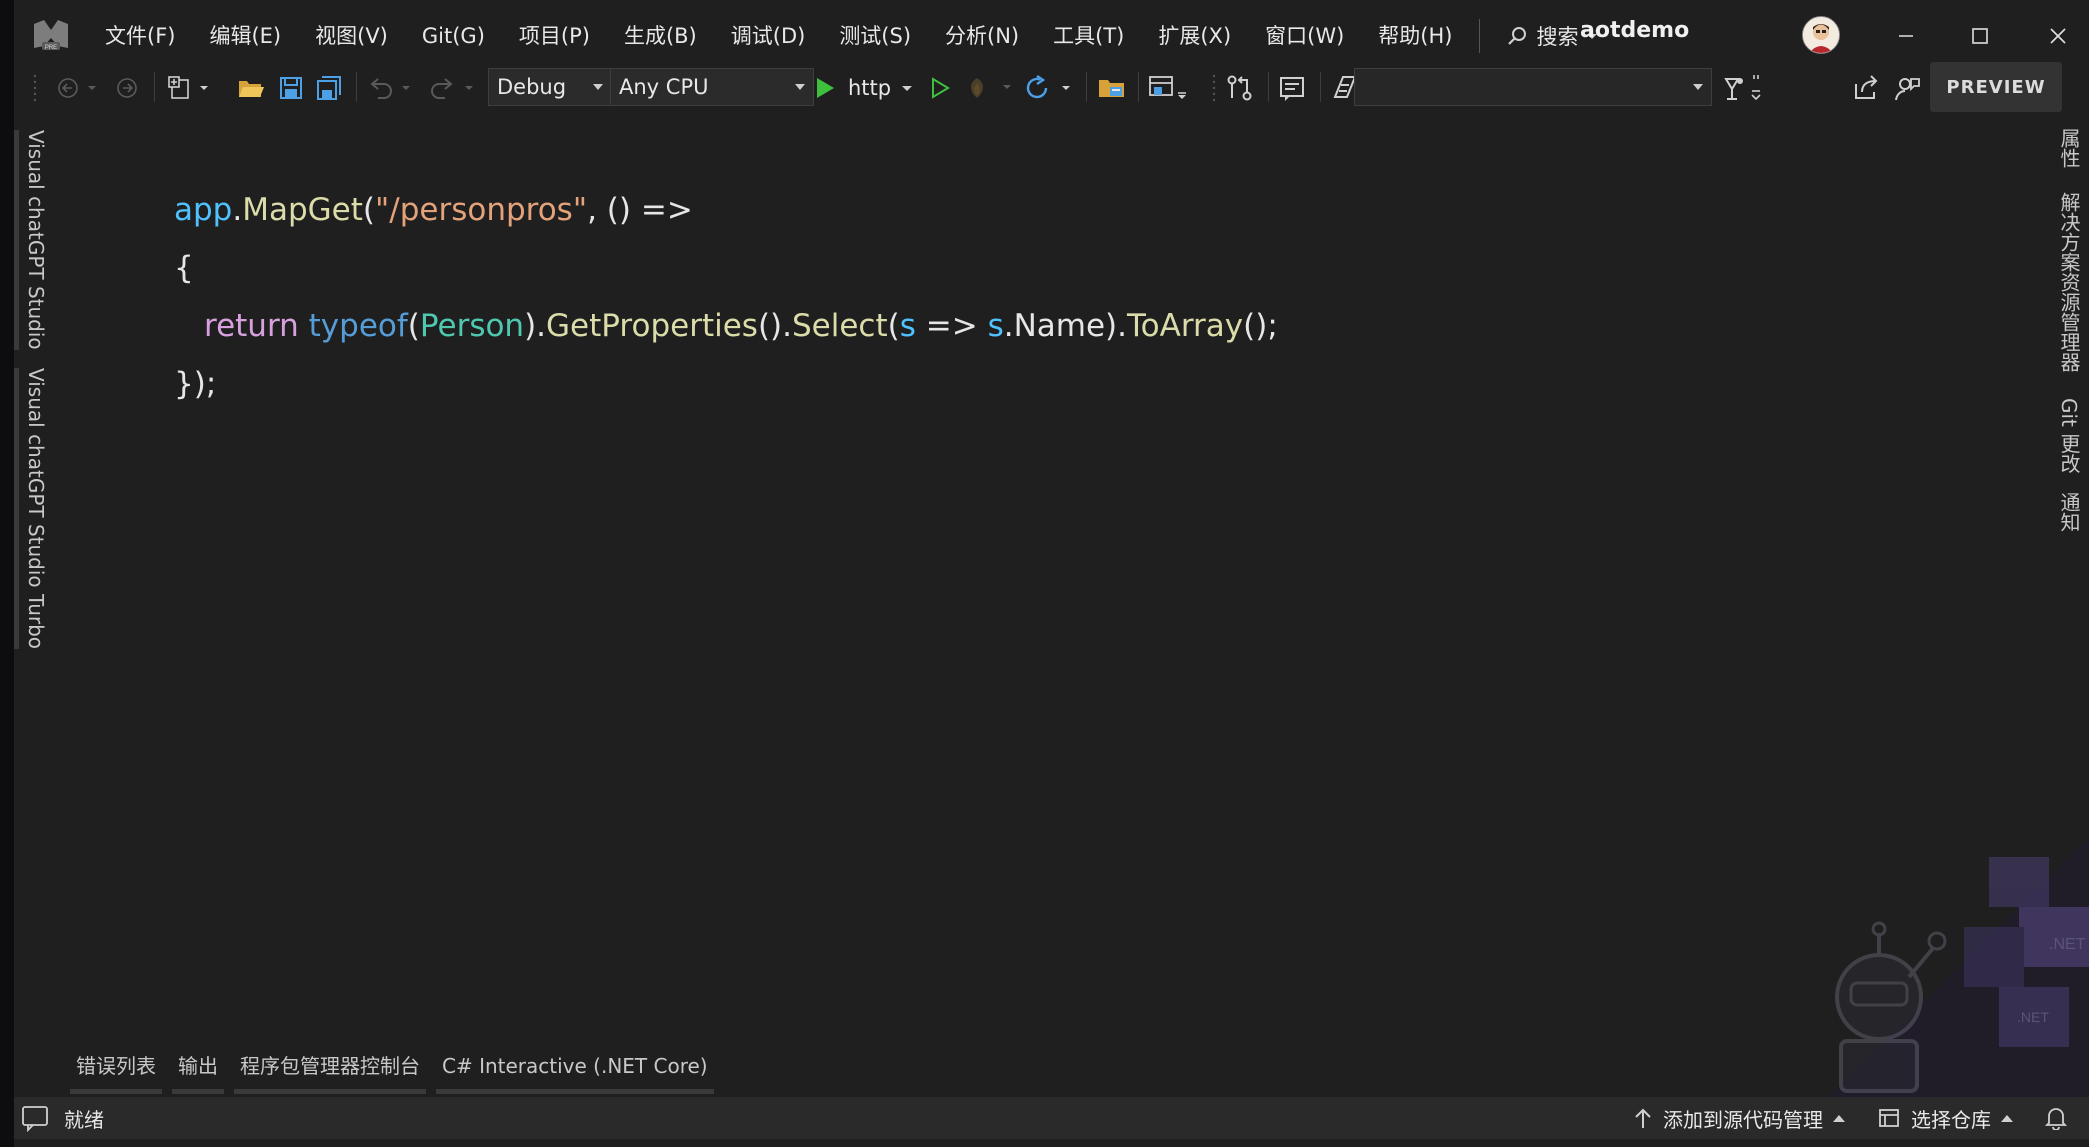 The width and height of the screenshot is (2089, 1147). I want to click on preview-badge: PREVIEW, so click(1996, 87).